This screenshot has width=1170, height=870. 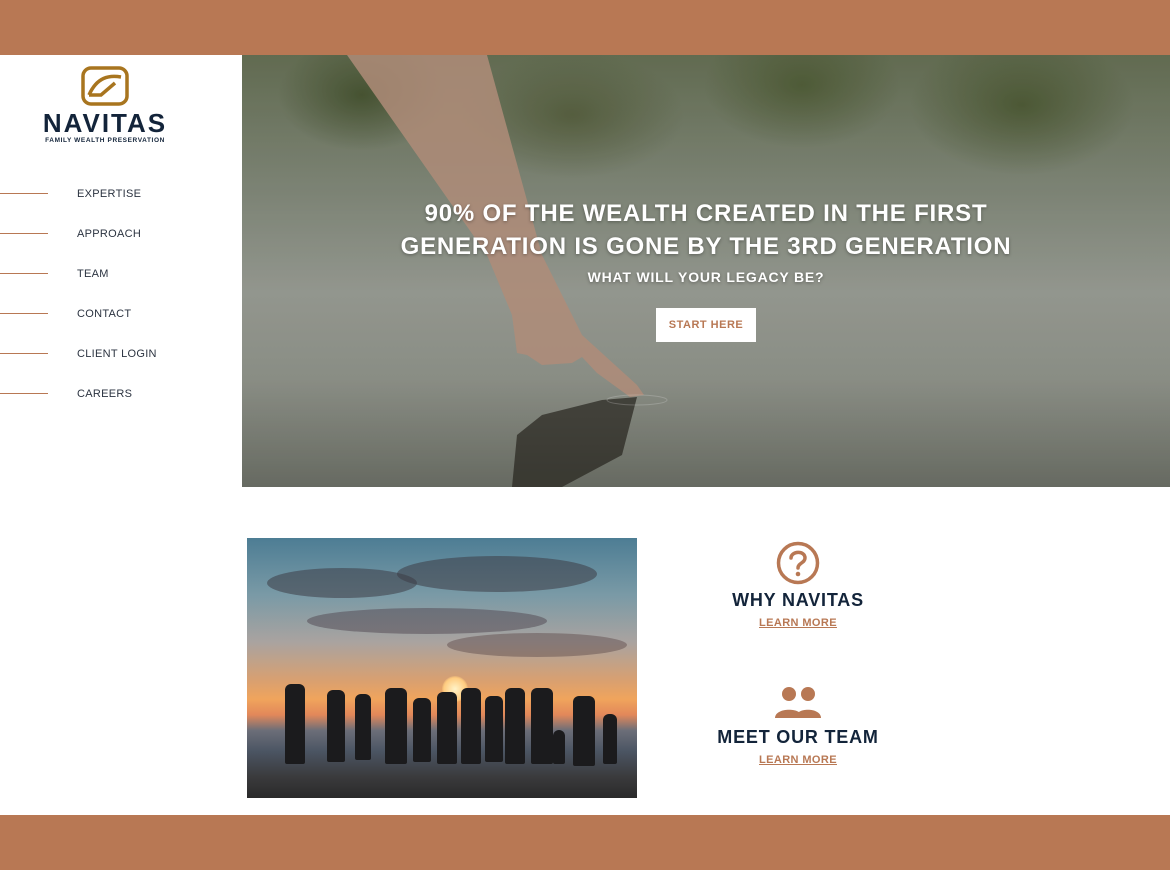 What do you see at coordinates (105, 123) in the screenshot?
I see `brand-name: NAVITAS` at bounding box center [105, 123].